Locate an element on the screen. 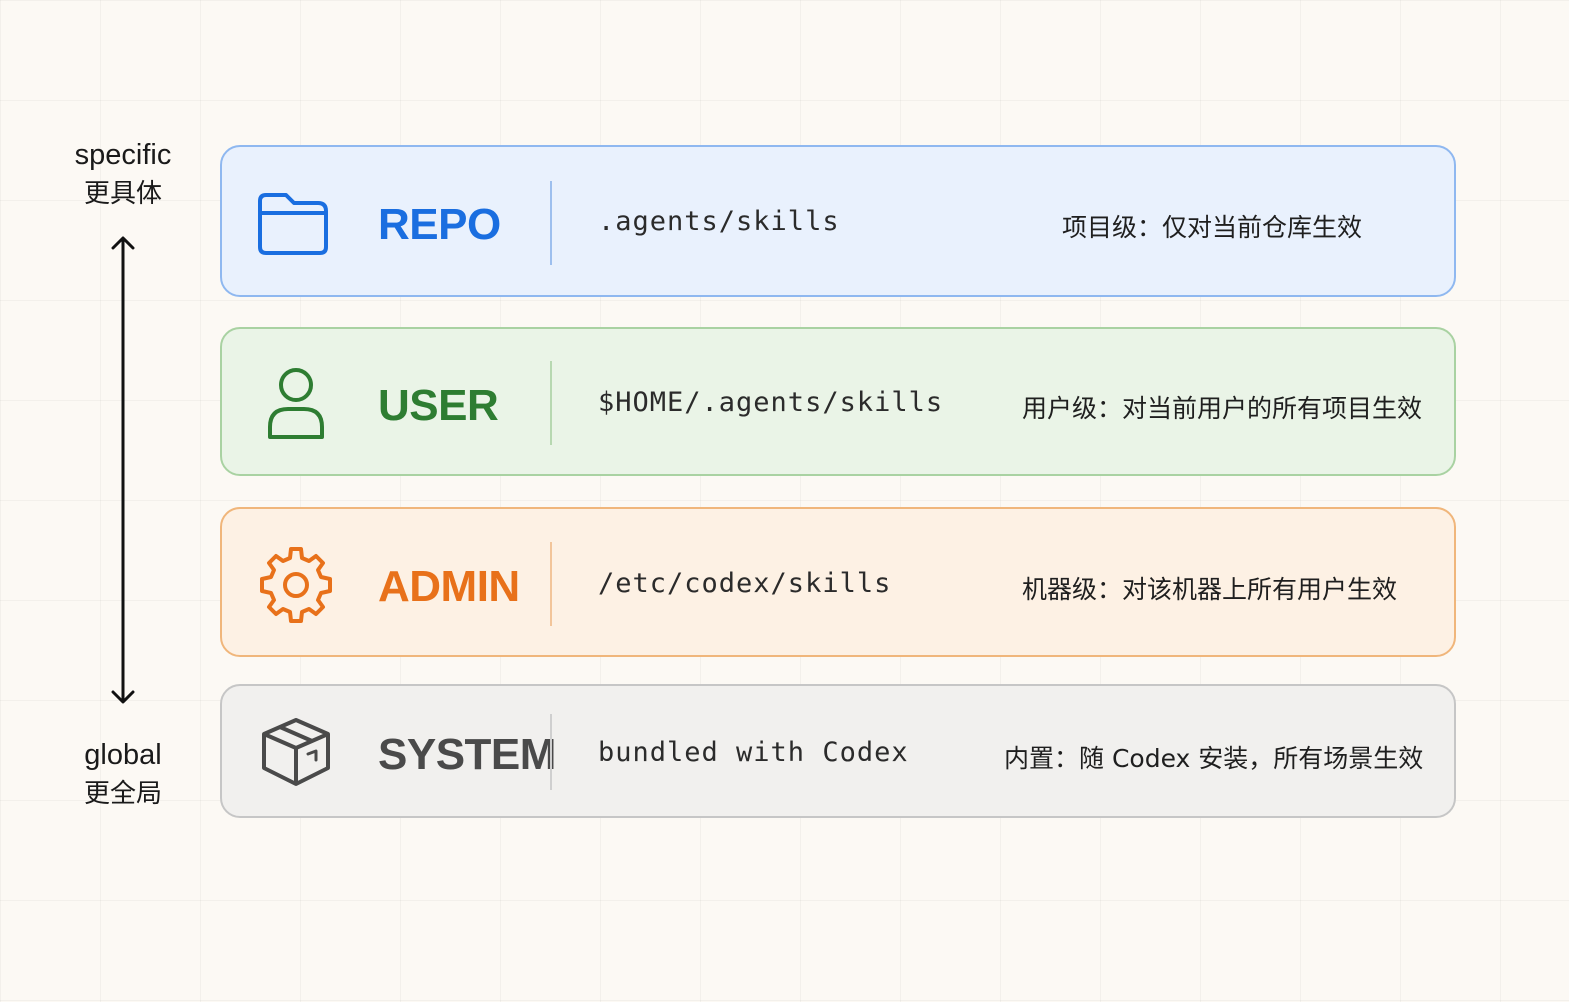 The width and height of the screenshot is (1569, 1002). axis-bottom-label-group: global 更全局 is located at coordinates (123, 775).